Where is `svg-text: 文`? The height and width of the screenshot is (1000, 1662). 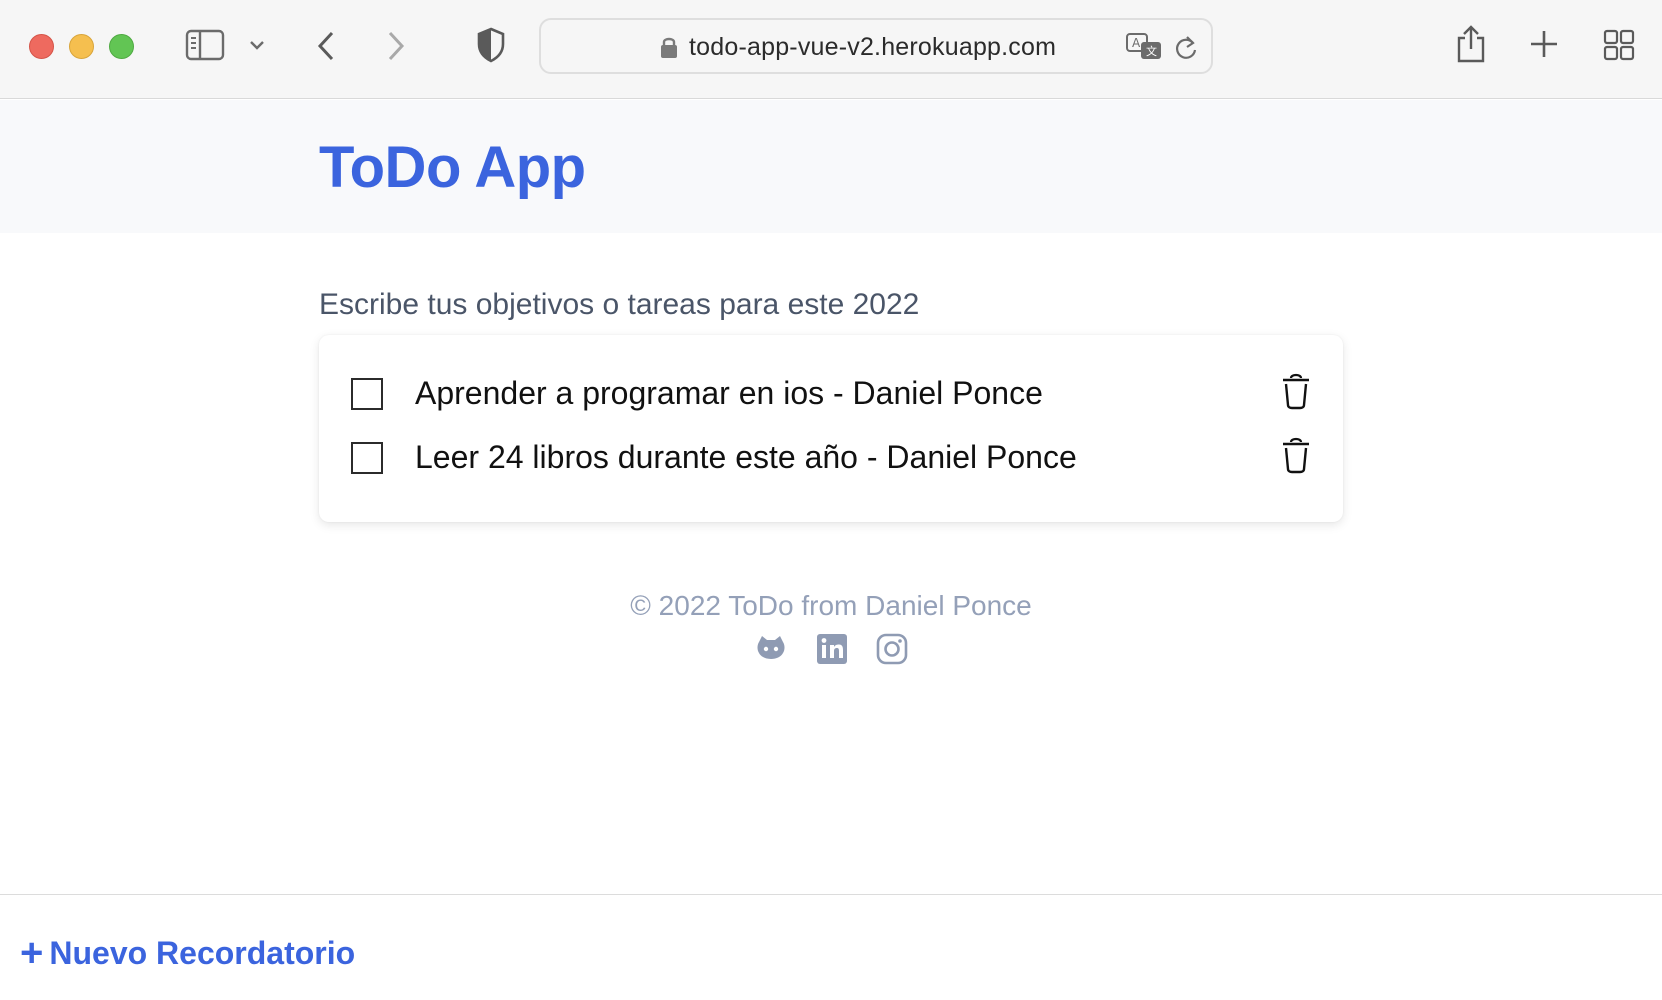
svg-text: 文 is located at coordinates (1151, 51).